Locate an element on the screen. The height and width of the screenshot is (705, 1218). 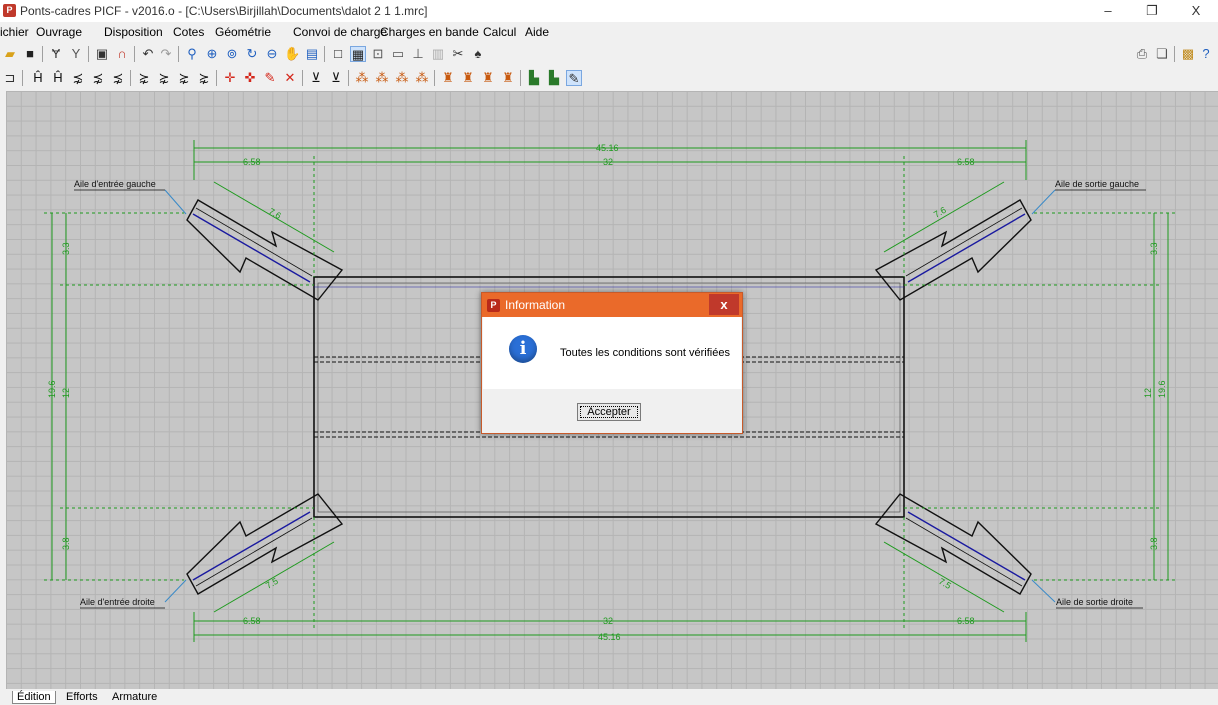
tab-edition: Édition is located at coordinates (34, 697).